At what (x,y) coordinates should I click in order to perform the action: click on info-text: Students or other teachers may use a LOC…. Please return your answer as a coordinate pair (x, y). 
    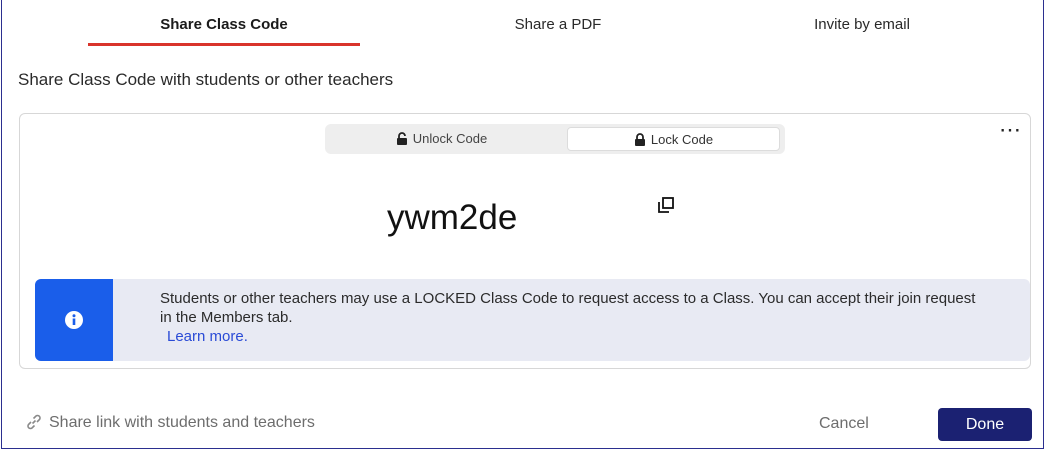
    Looking at the image, I should click on (575, 317).